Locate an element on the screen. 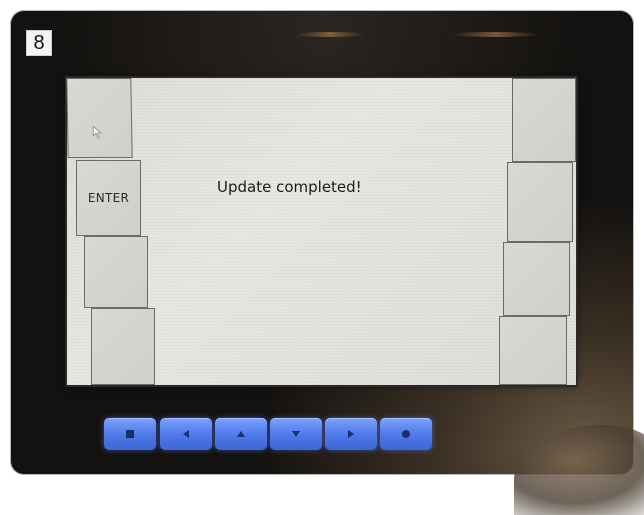 This screenshot has height=515, width=644. up-arrow-key is located at coordinates (241, 434).